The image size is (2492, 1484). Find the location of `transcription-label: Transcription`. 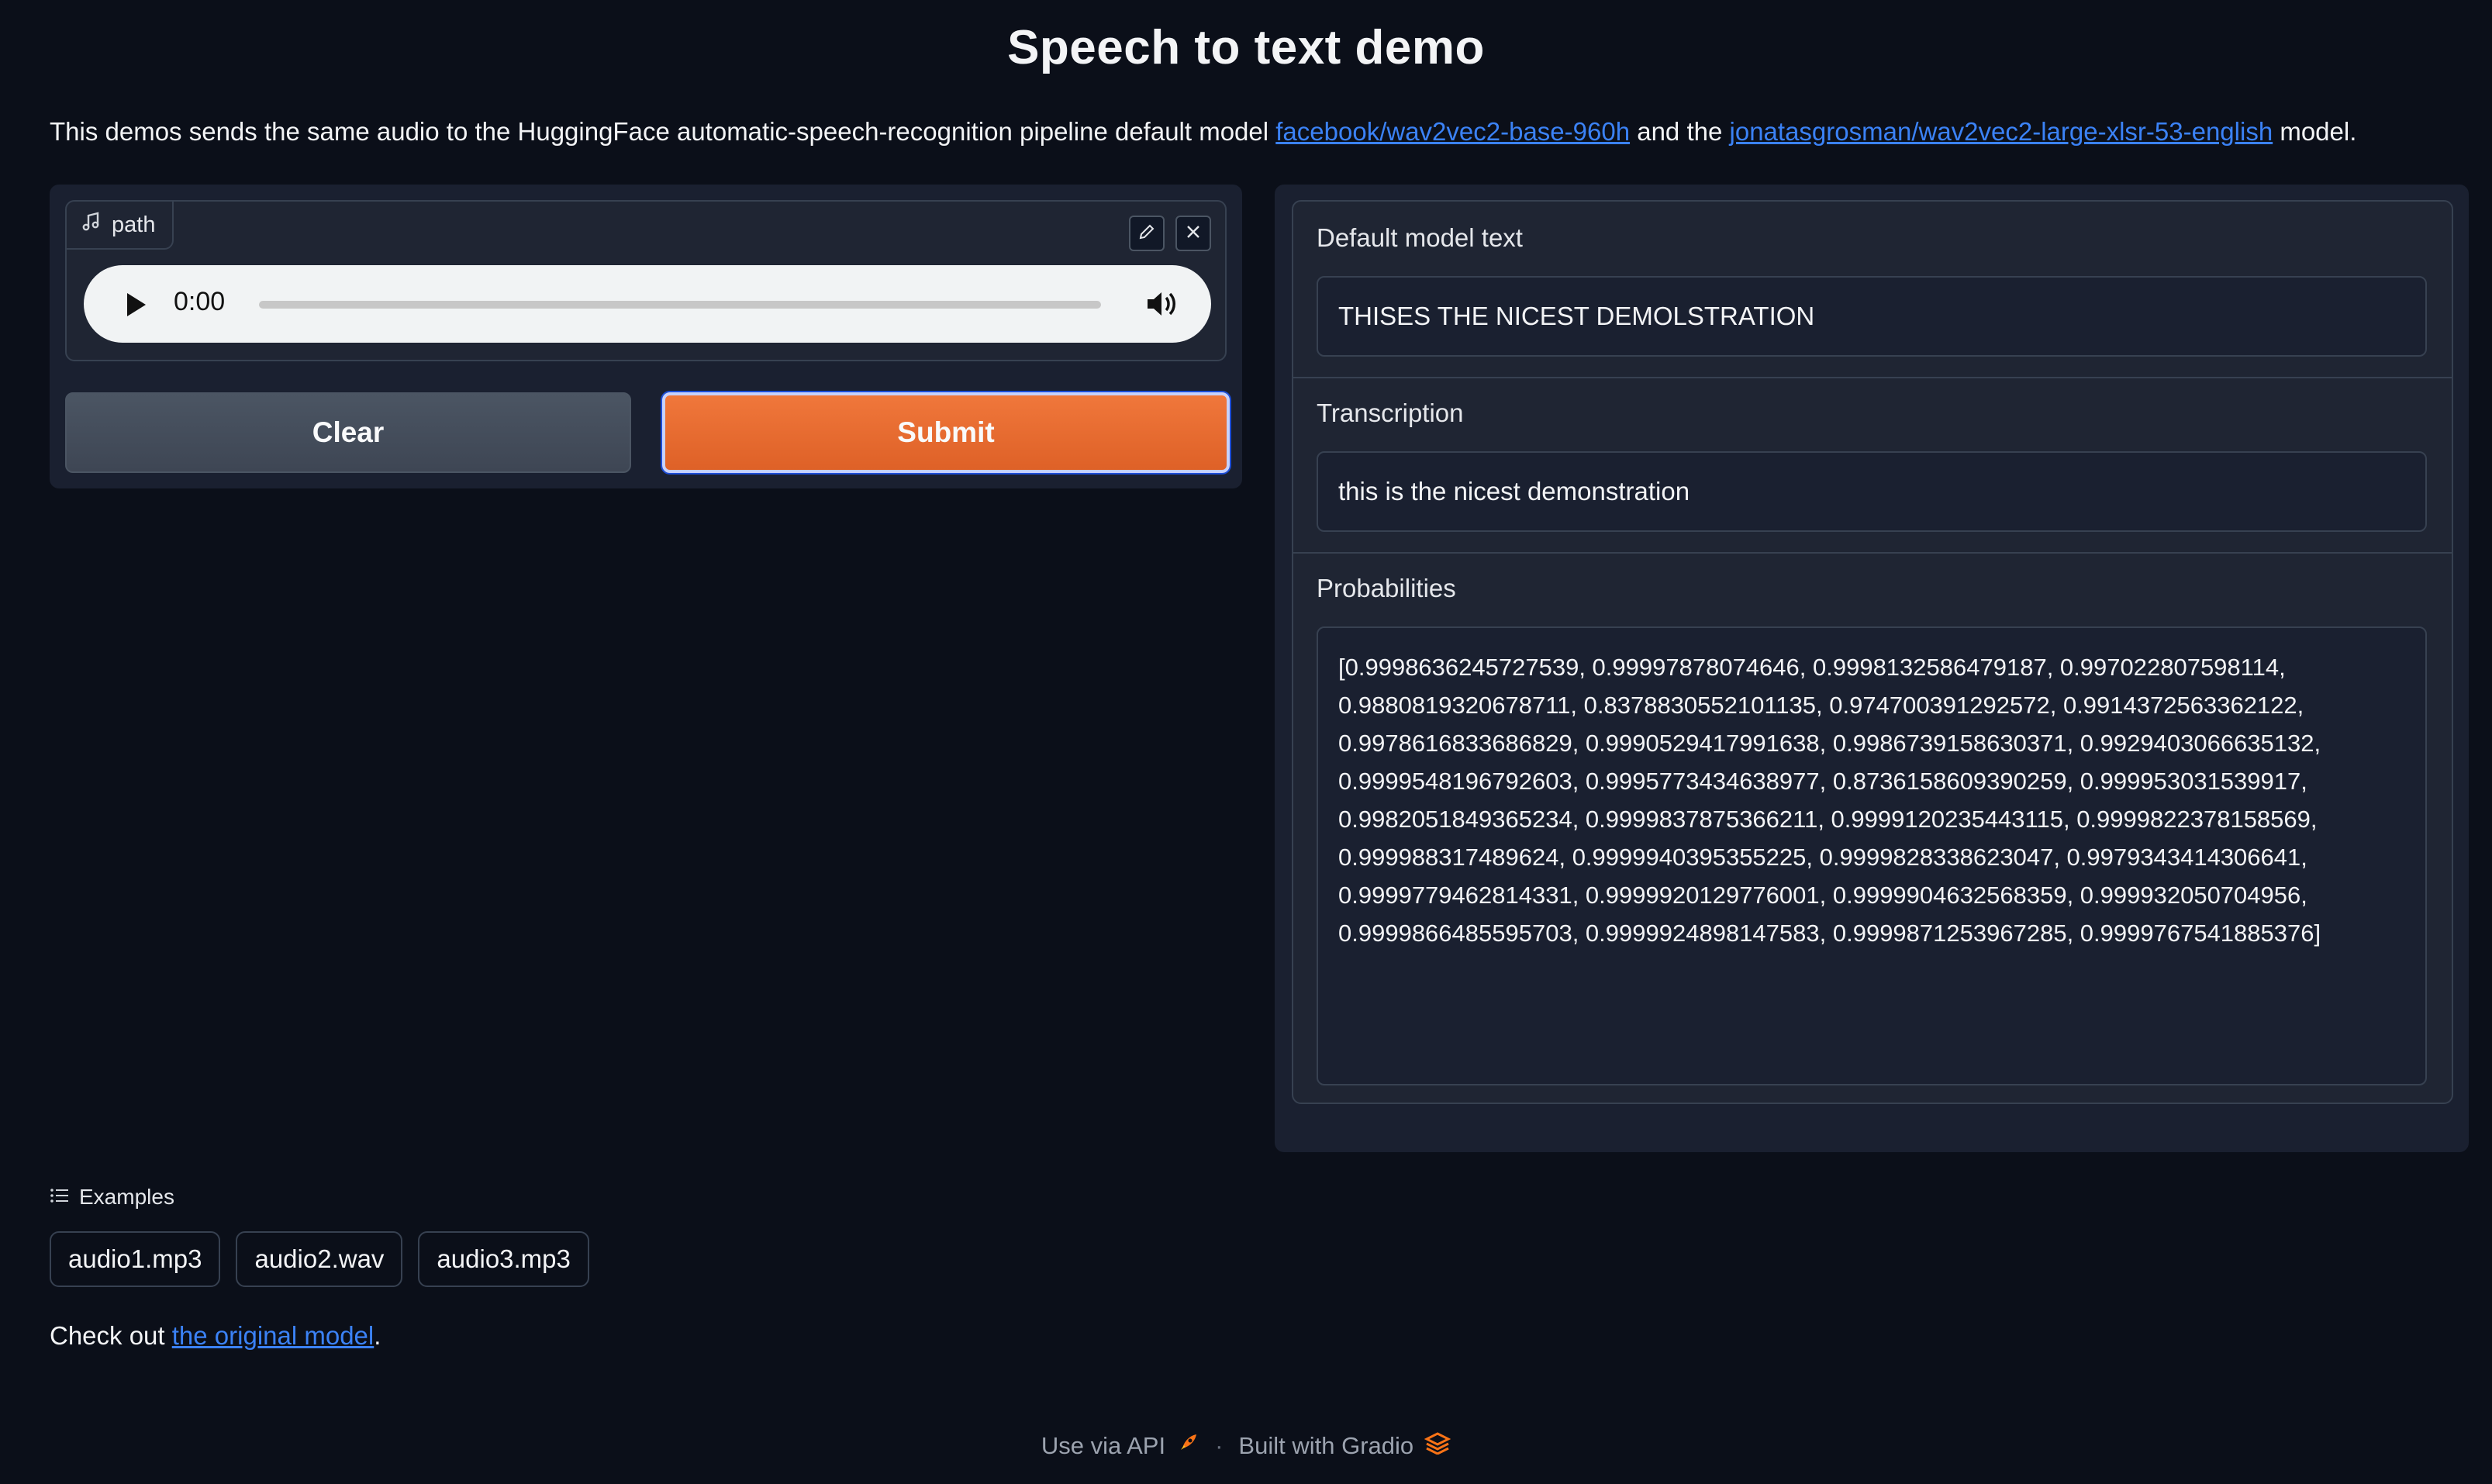

transcription-label: Transcription is located at coordinates (1390, 413).